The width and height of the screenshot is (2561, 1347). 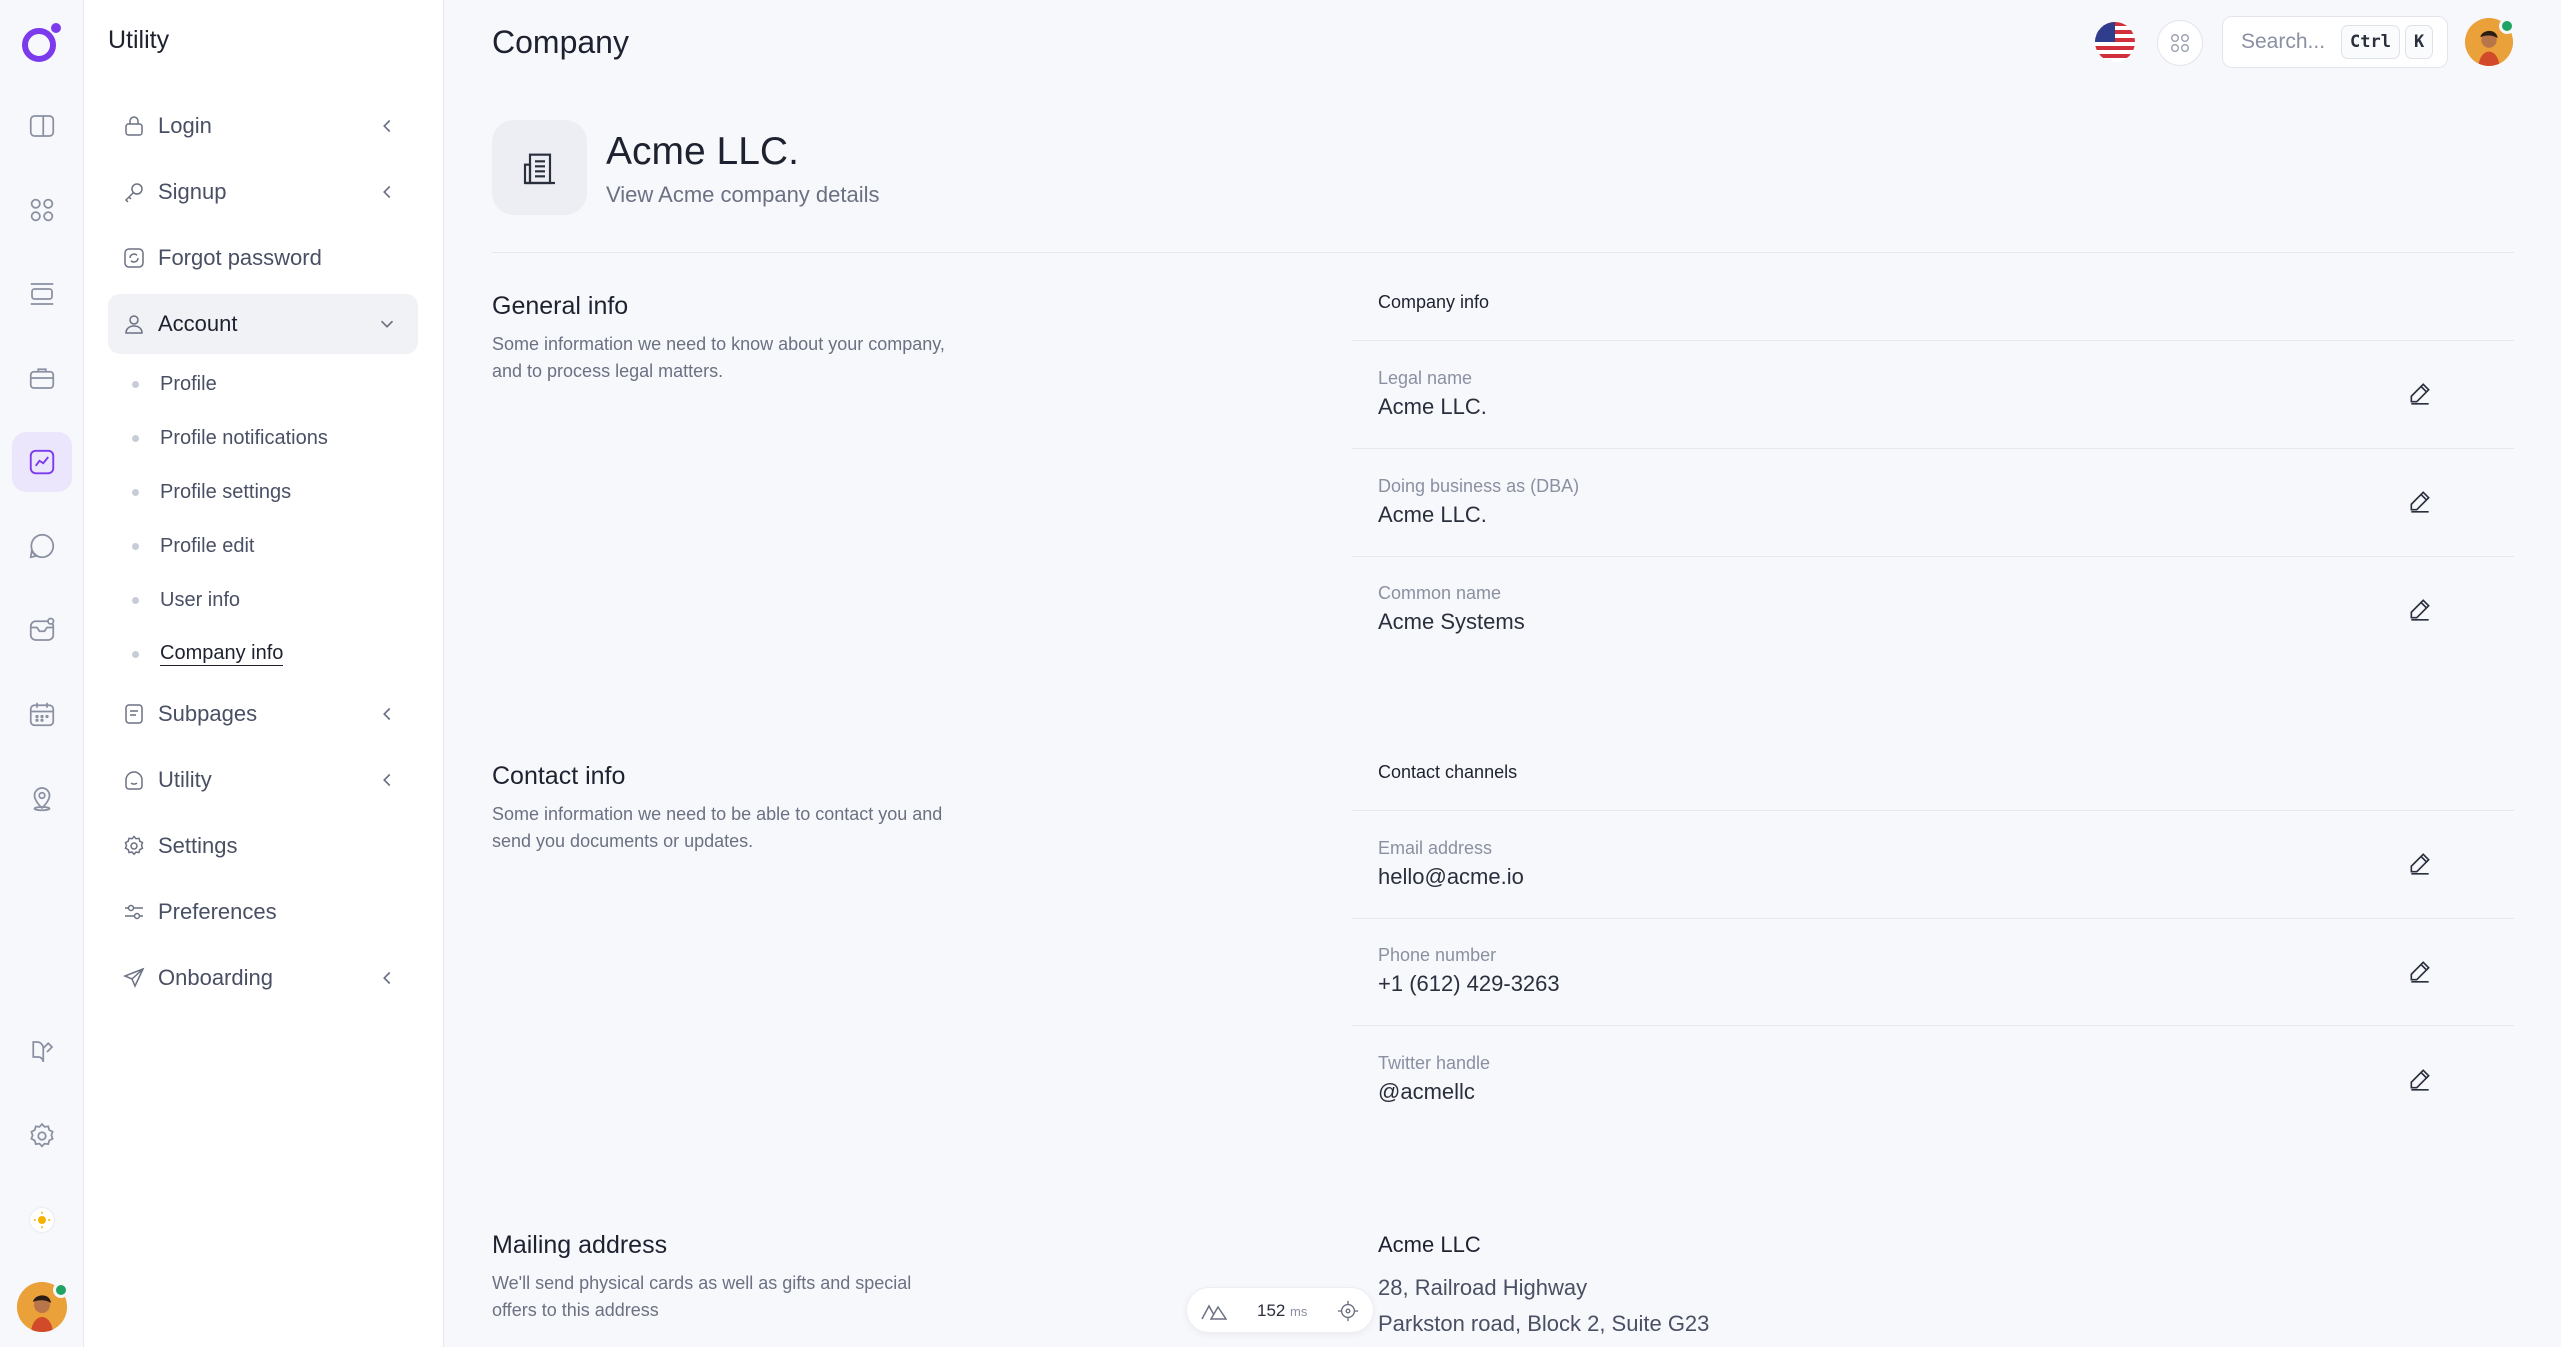 What do you see at coordinates (263, 324) in the screenshot?
I see `sidebar-item-account: Account` at bounding box center [263, 324].